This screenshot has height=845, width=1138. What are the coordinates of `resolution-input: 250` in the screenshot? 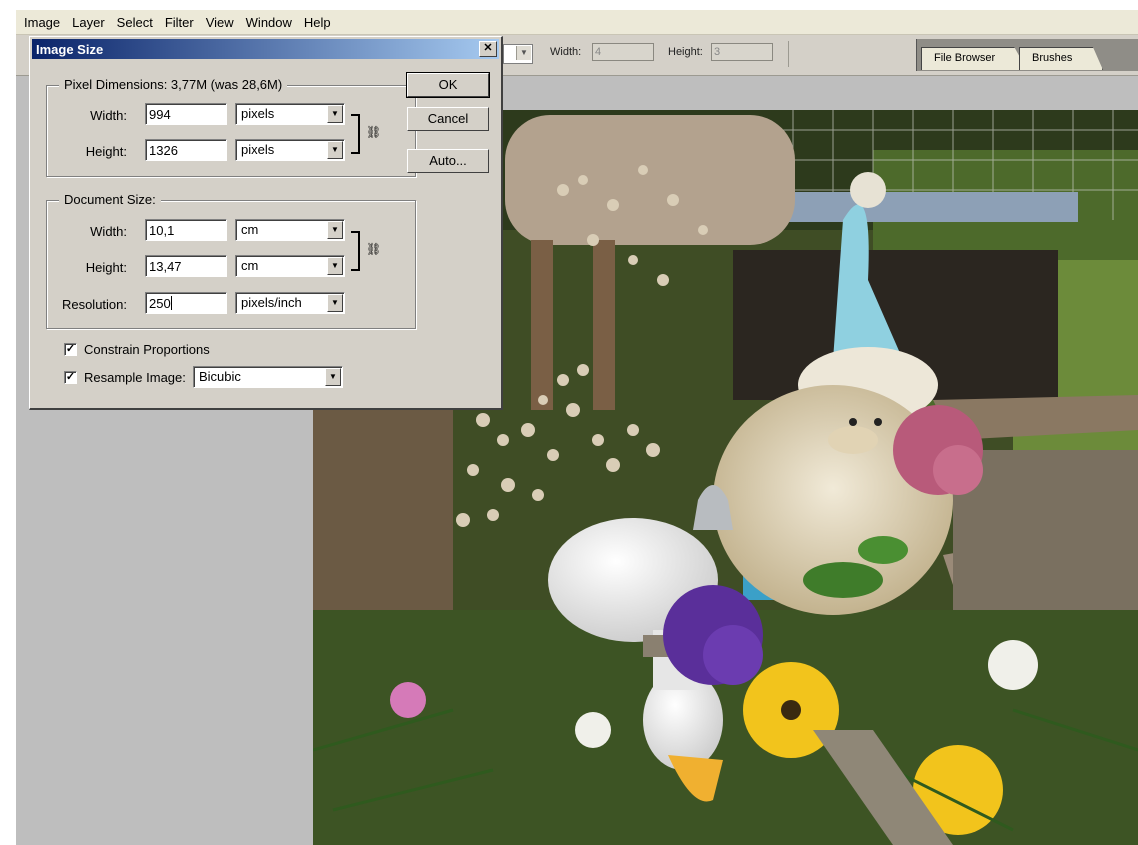 It's located at (186, 303).